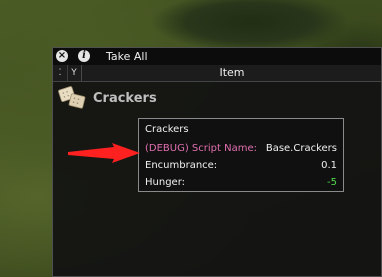 The image size is (382, 277). I want to click on tooltip-value: -5, so click(332, 182).